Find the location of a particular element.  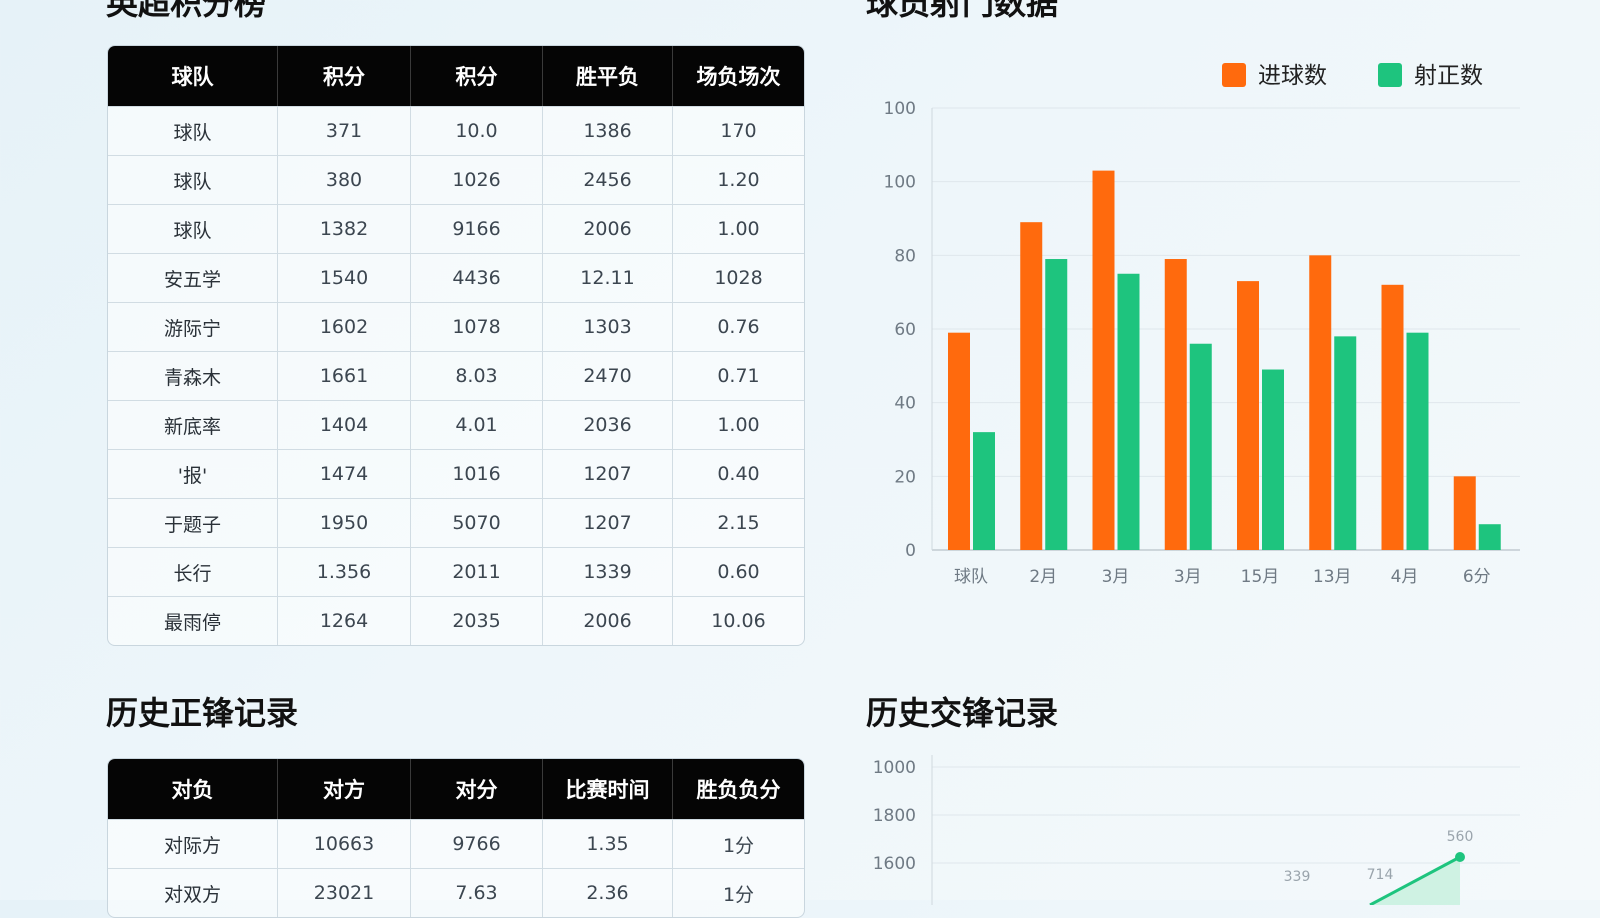

standings-cell: 2456 is located at coordinates (608, 179).